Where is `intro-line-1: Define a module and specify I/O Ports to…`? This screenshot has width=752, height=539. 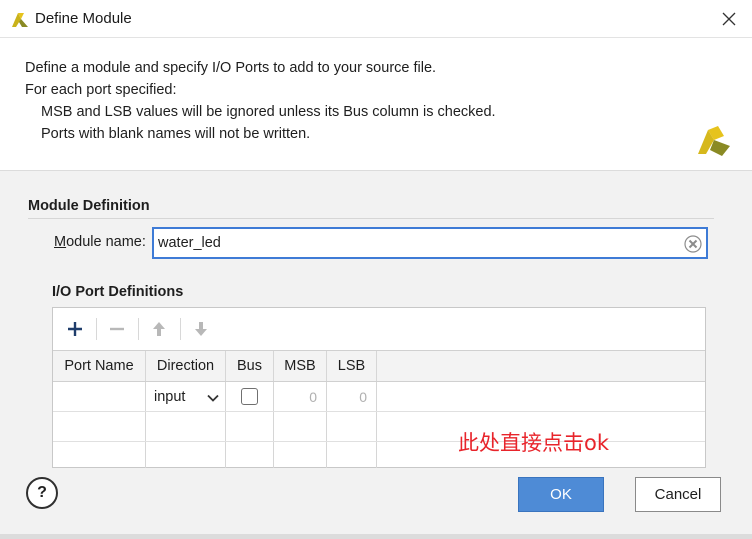
intro-line-1: Define a module and specify I/O Ports to… is located at coordinates (231, 68).